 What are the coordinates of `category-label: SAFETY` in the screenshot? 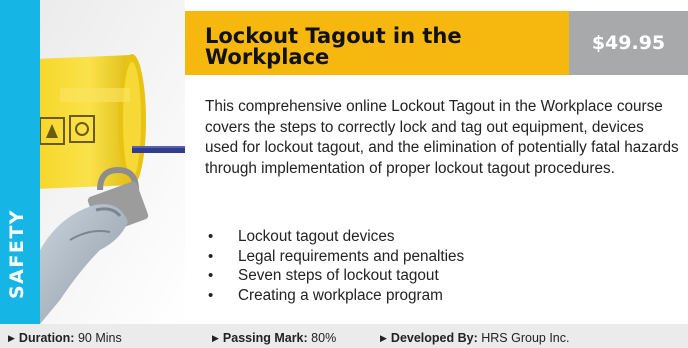 It's located at (17, 253).